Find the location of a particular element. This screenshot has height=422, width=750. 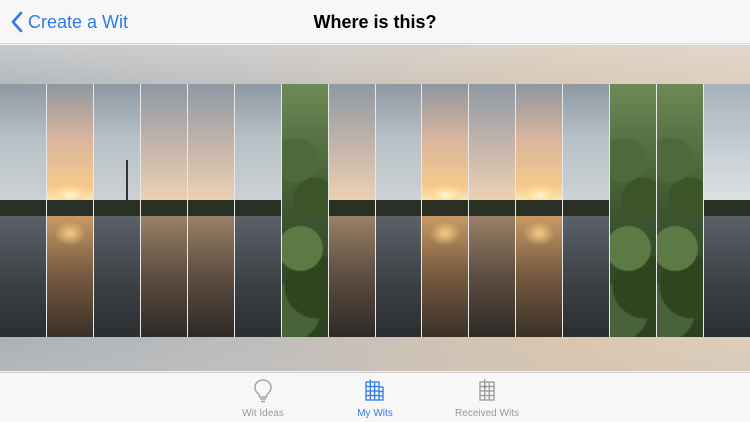

tab-bar: Wit Ideas My Wits Received Wits is located at coordinates (375, 397).